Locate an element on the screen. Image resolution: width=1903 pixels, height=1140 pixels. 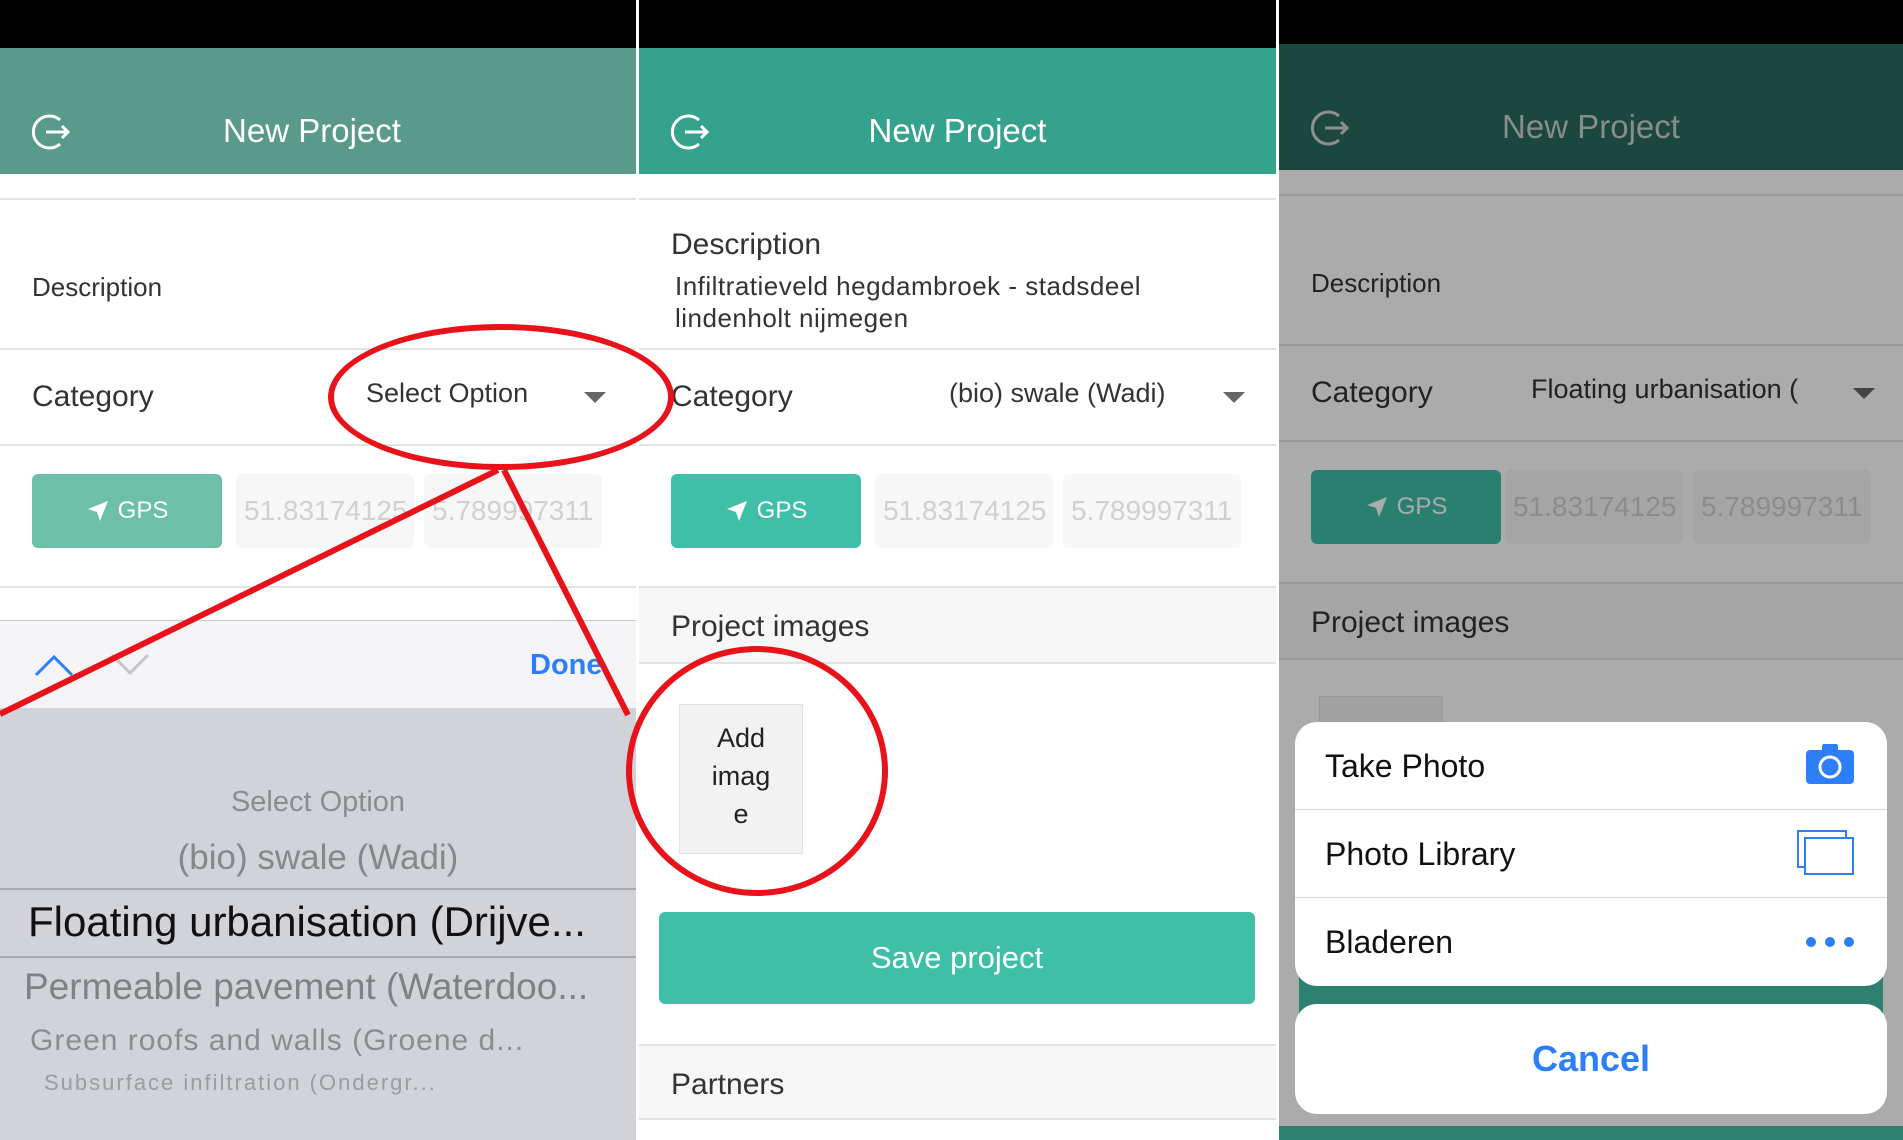
annotation-line-right is located at coordinates (566, 592).